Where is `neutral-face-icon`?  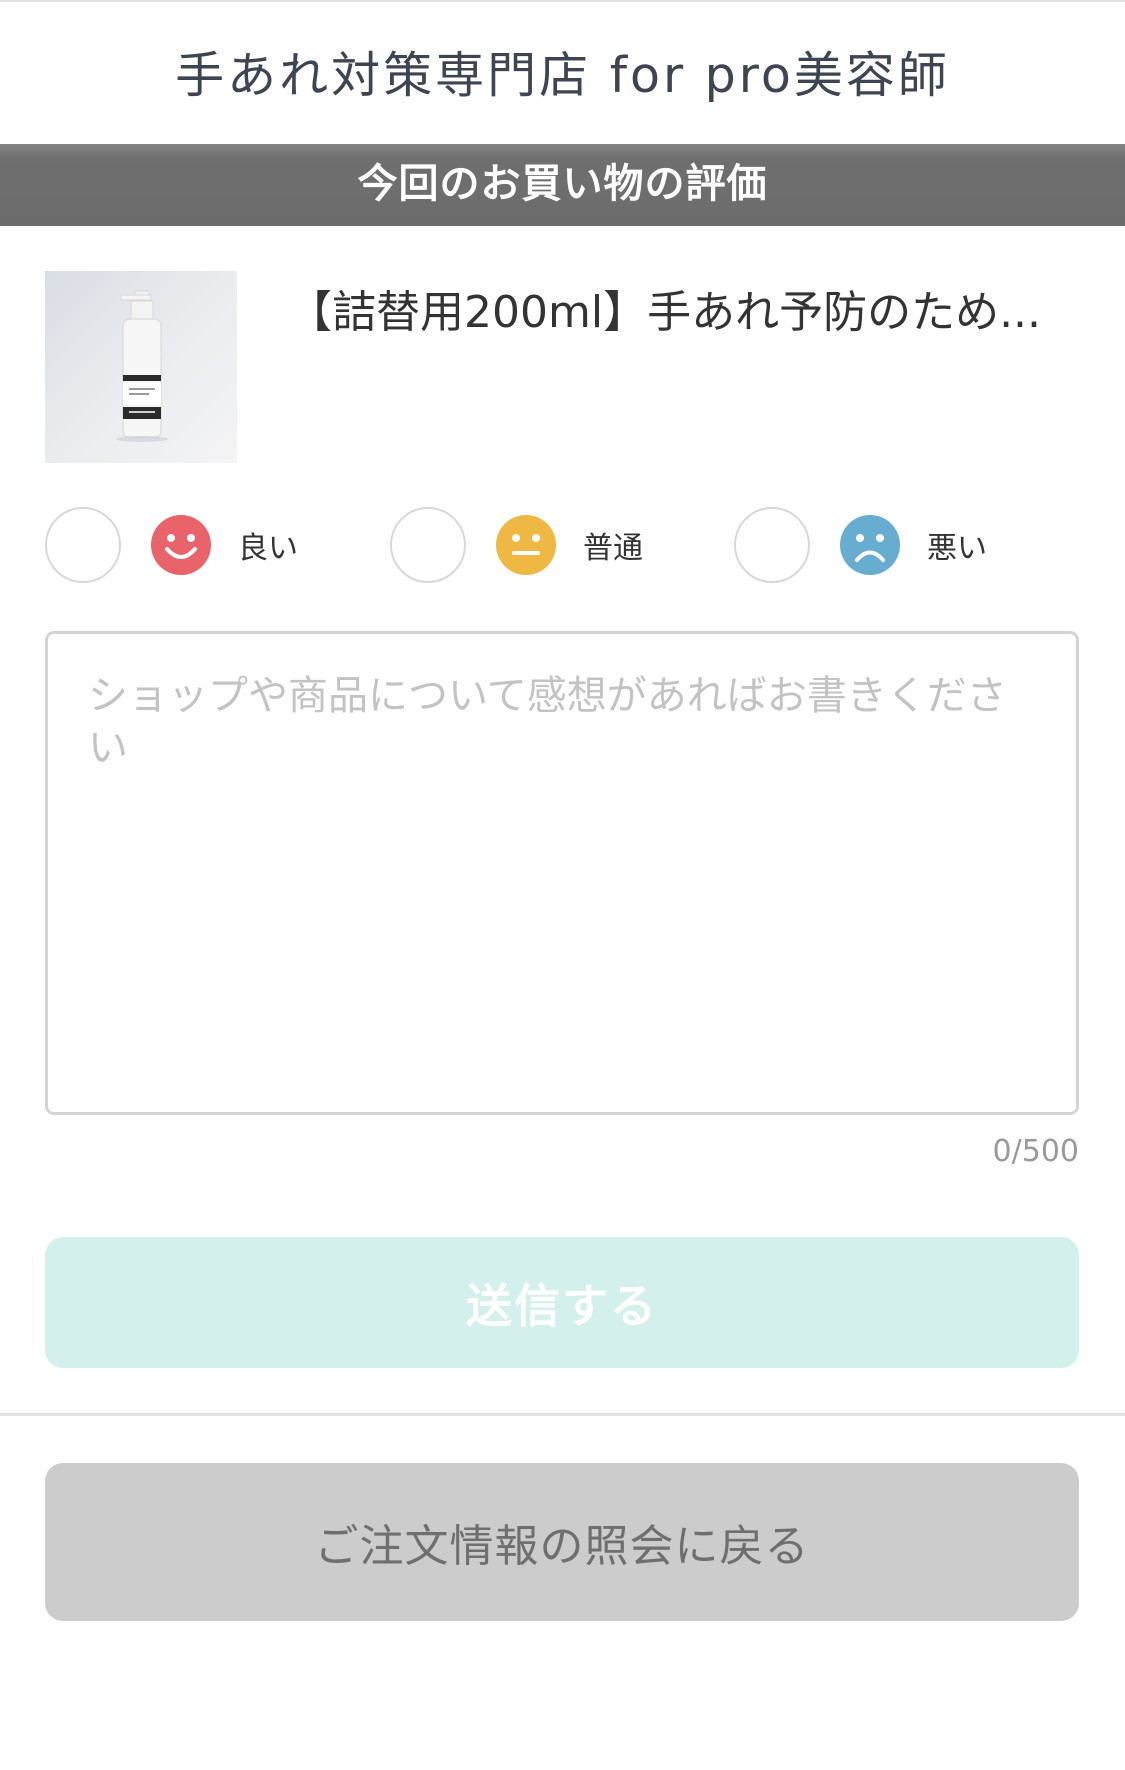
neutral-face-icon is located at coordinates (526, 545).